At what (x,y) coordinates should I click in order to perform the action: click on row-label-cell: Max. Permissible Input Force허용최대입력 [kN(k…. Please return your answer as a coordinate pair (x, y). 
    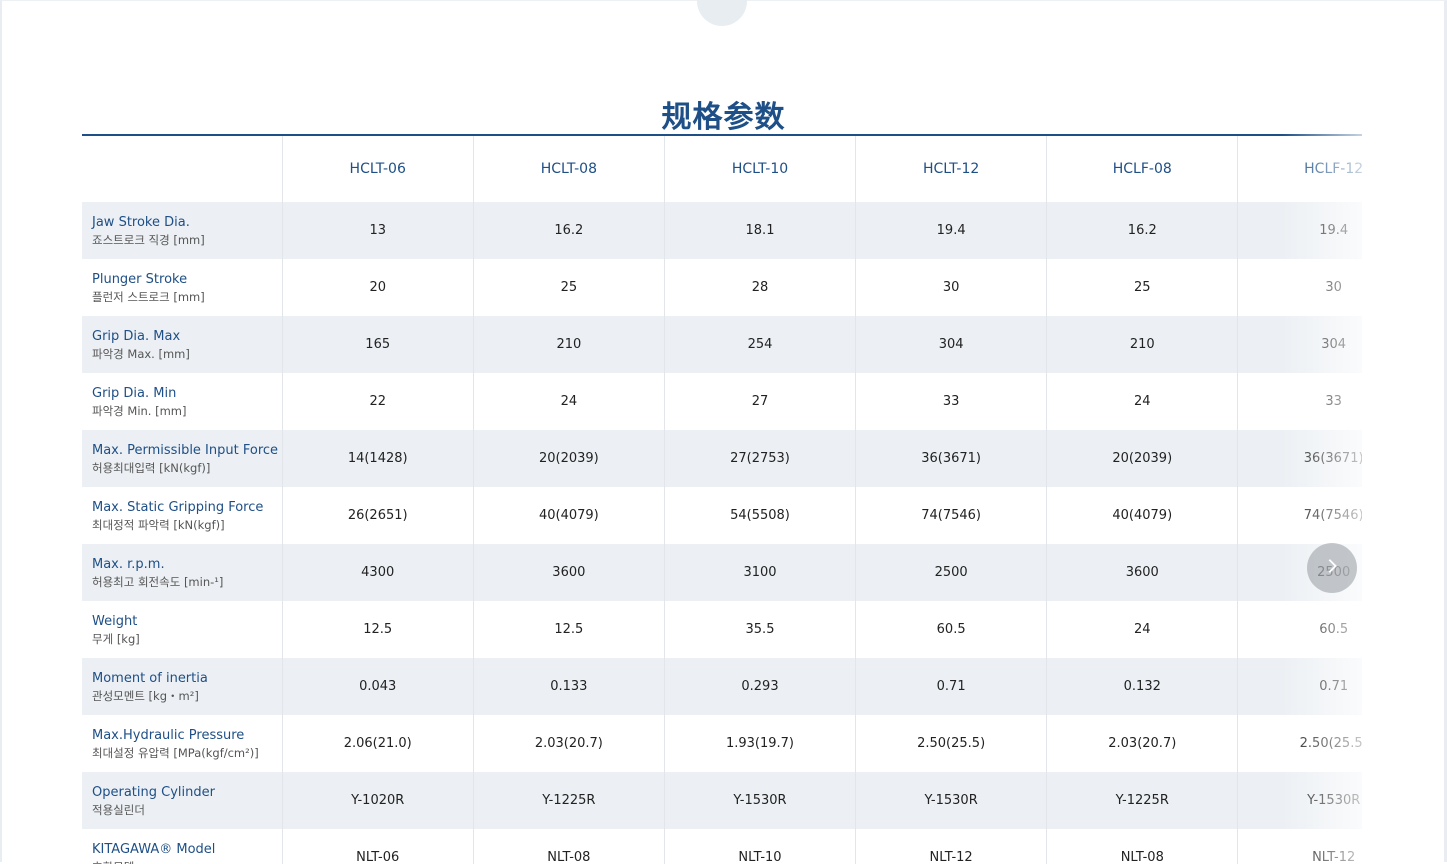
    Looking at the image, I should click on (182, 458).